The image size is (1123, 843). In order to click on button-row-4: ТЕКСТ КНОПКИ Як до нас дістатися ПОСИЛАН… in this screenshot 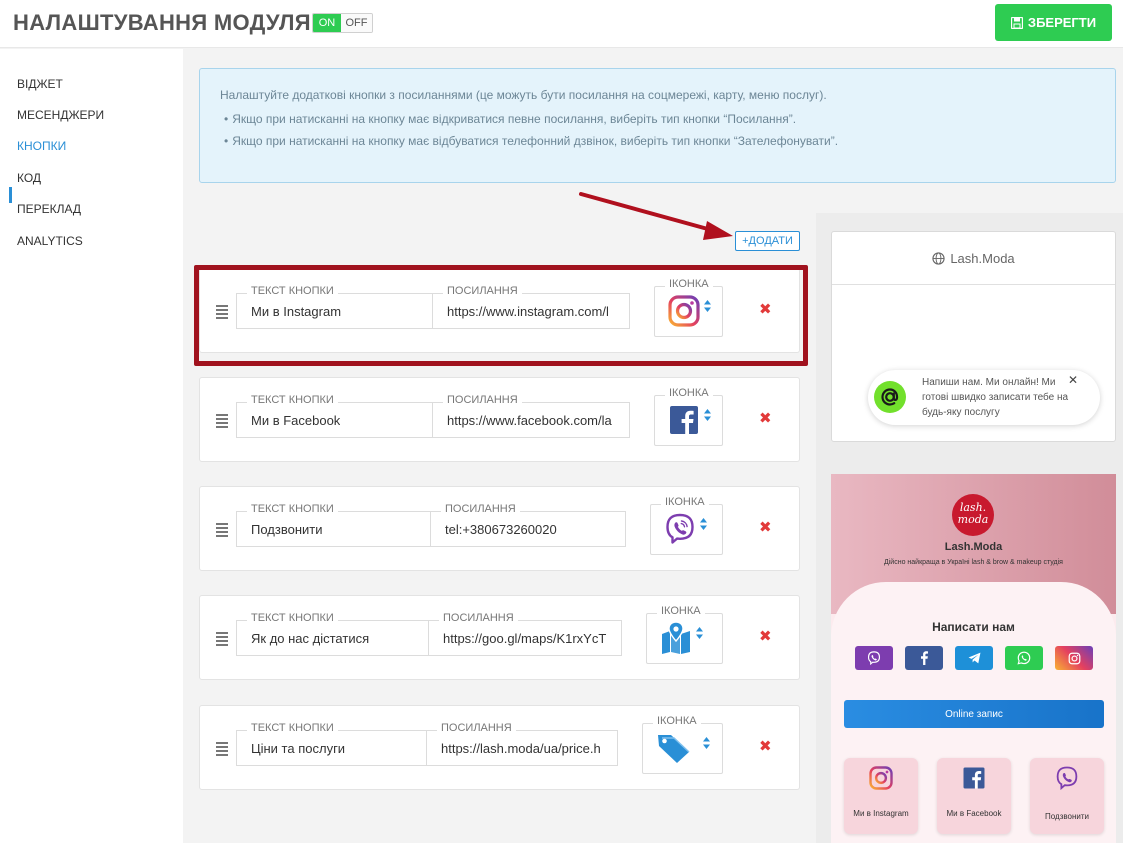, I will do `click(499, 637)`.